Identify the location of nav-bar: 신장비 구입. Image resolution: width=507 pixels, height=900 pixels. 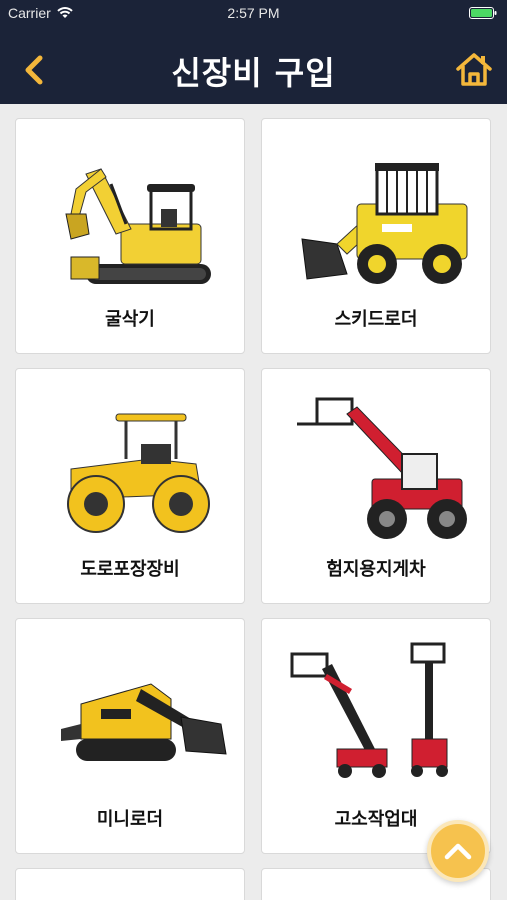
(253, 70).